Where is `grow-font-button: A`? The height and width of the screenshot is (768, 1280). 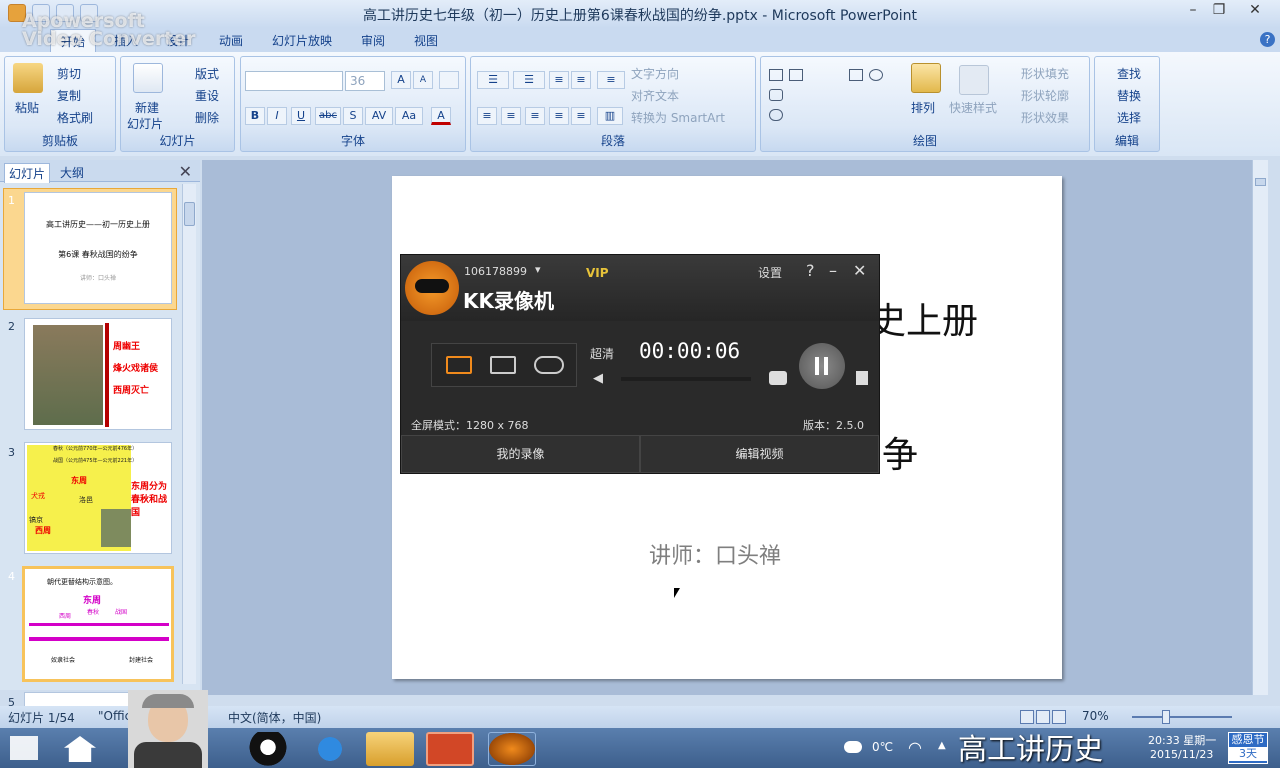
grow-font-button: A is located at coordinates (401, 80).